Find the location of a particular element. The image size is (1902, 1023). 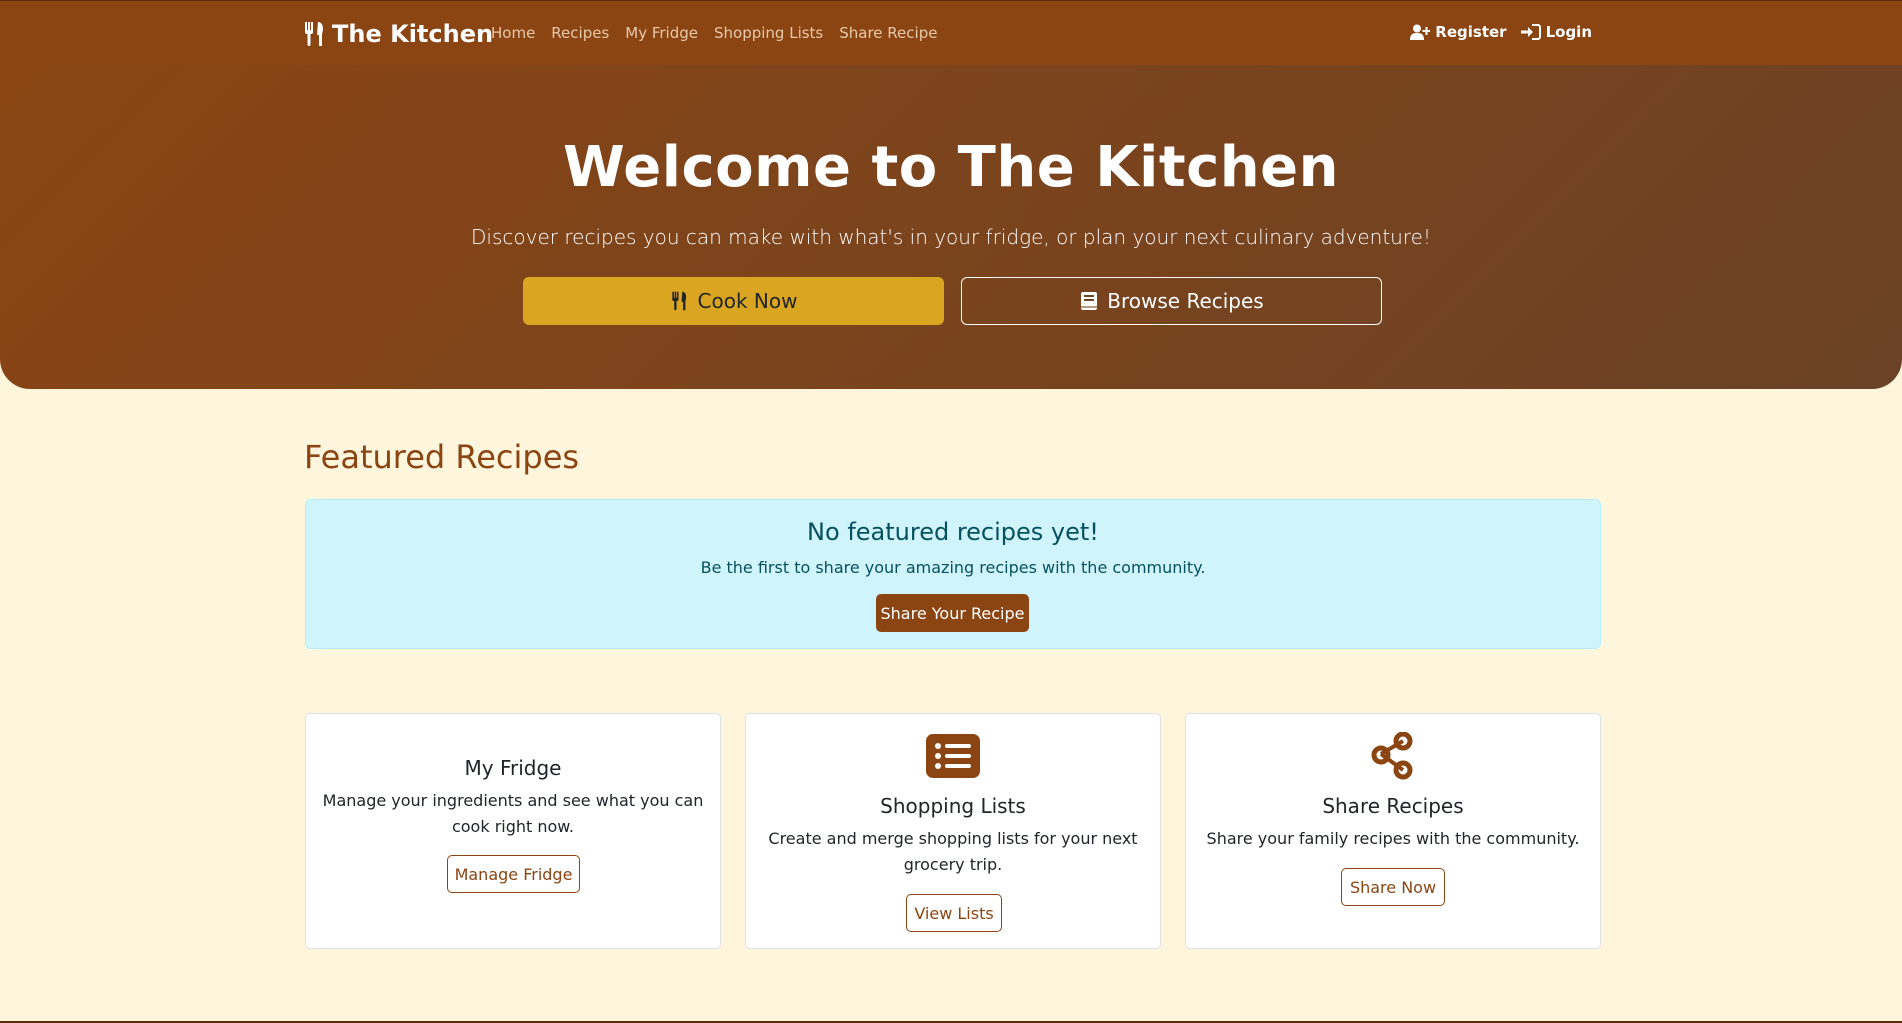

manage-fridge-button: Manage Fridge is located at coordinates (513, 874).